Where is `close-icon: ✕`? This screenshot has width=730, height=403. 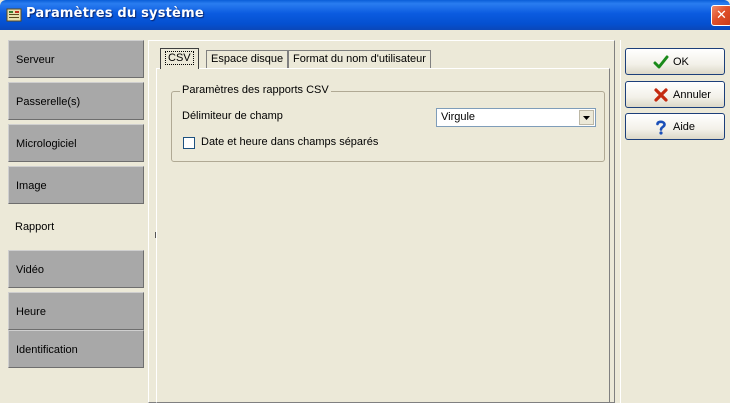
close-icon: ✕ is located at coordinates (721, 15).